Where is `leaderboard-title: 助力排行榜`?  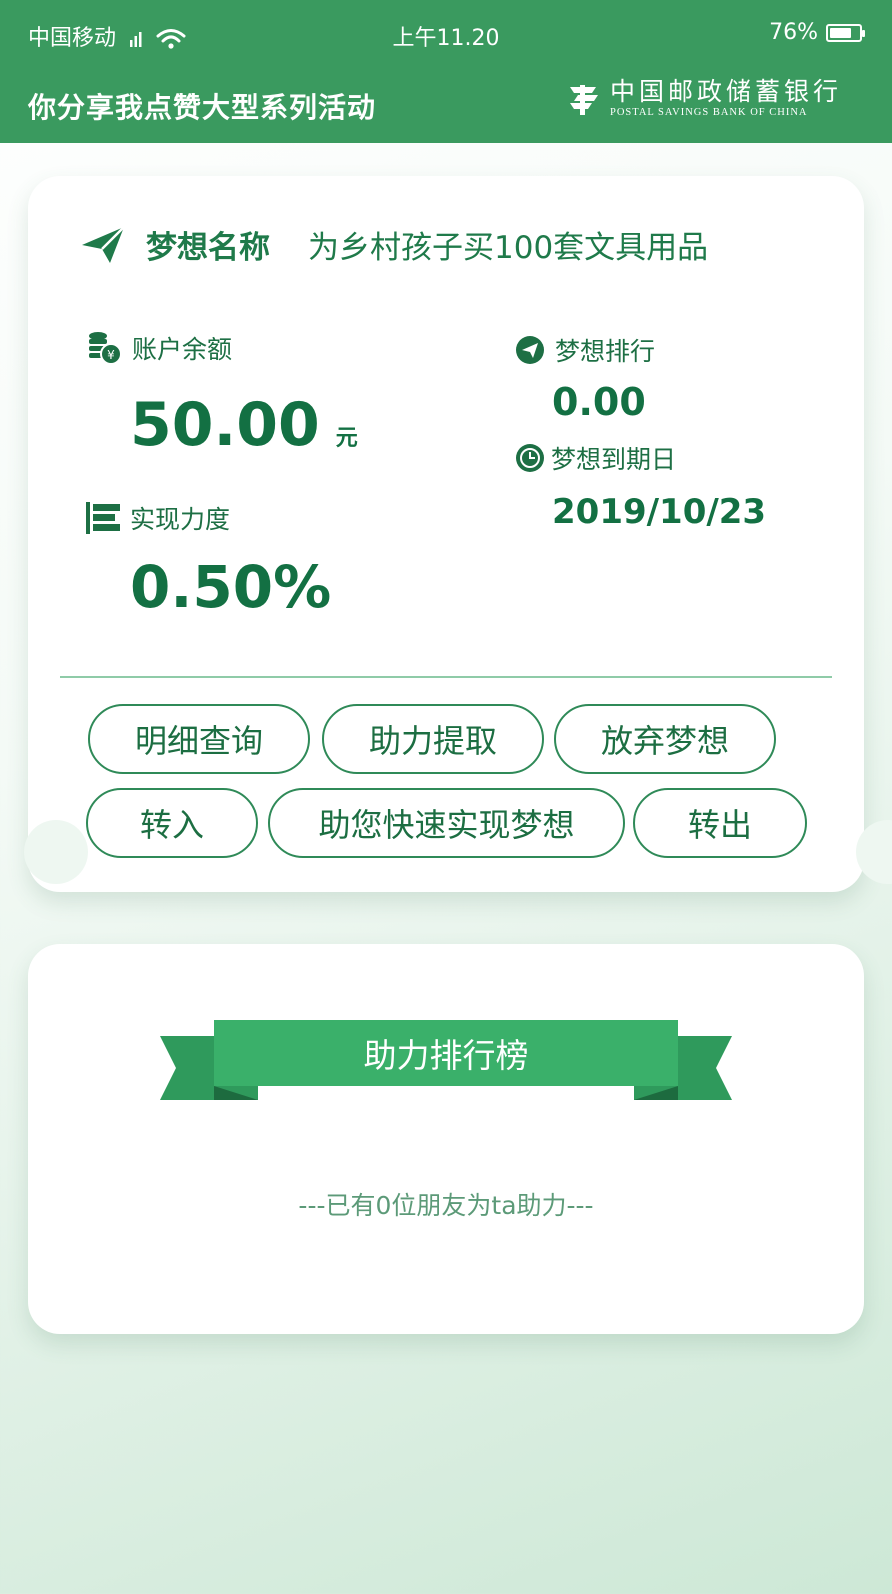 leaderboard-title: 助力排行榜 is located at coordinates (446, 1055).